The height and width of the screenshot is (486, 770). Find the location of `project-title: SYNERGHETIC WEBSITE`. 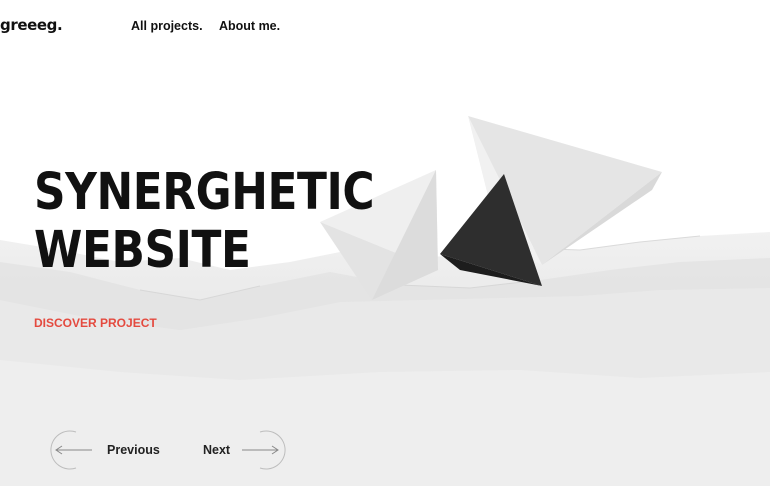

project-title: SYNERGHETIC WEBSITE is located at coordinates (204, 221).